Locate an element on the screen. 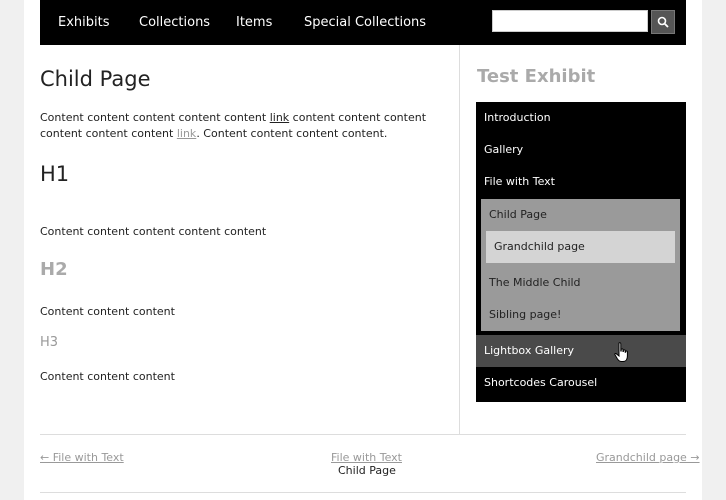 The image size is (726, 500). exhibit-nav-introduction: Introduction is located at coordinates (581, 118).